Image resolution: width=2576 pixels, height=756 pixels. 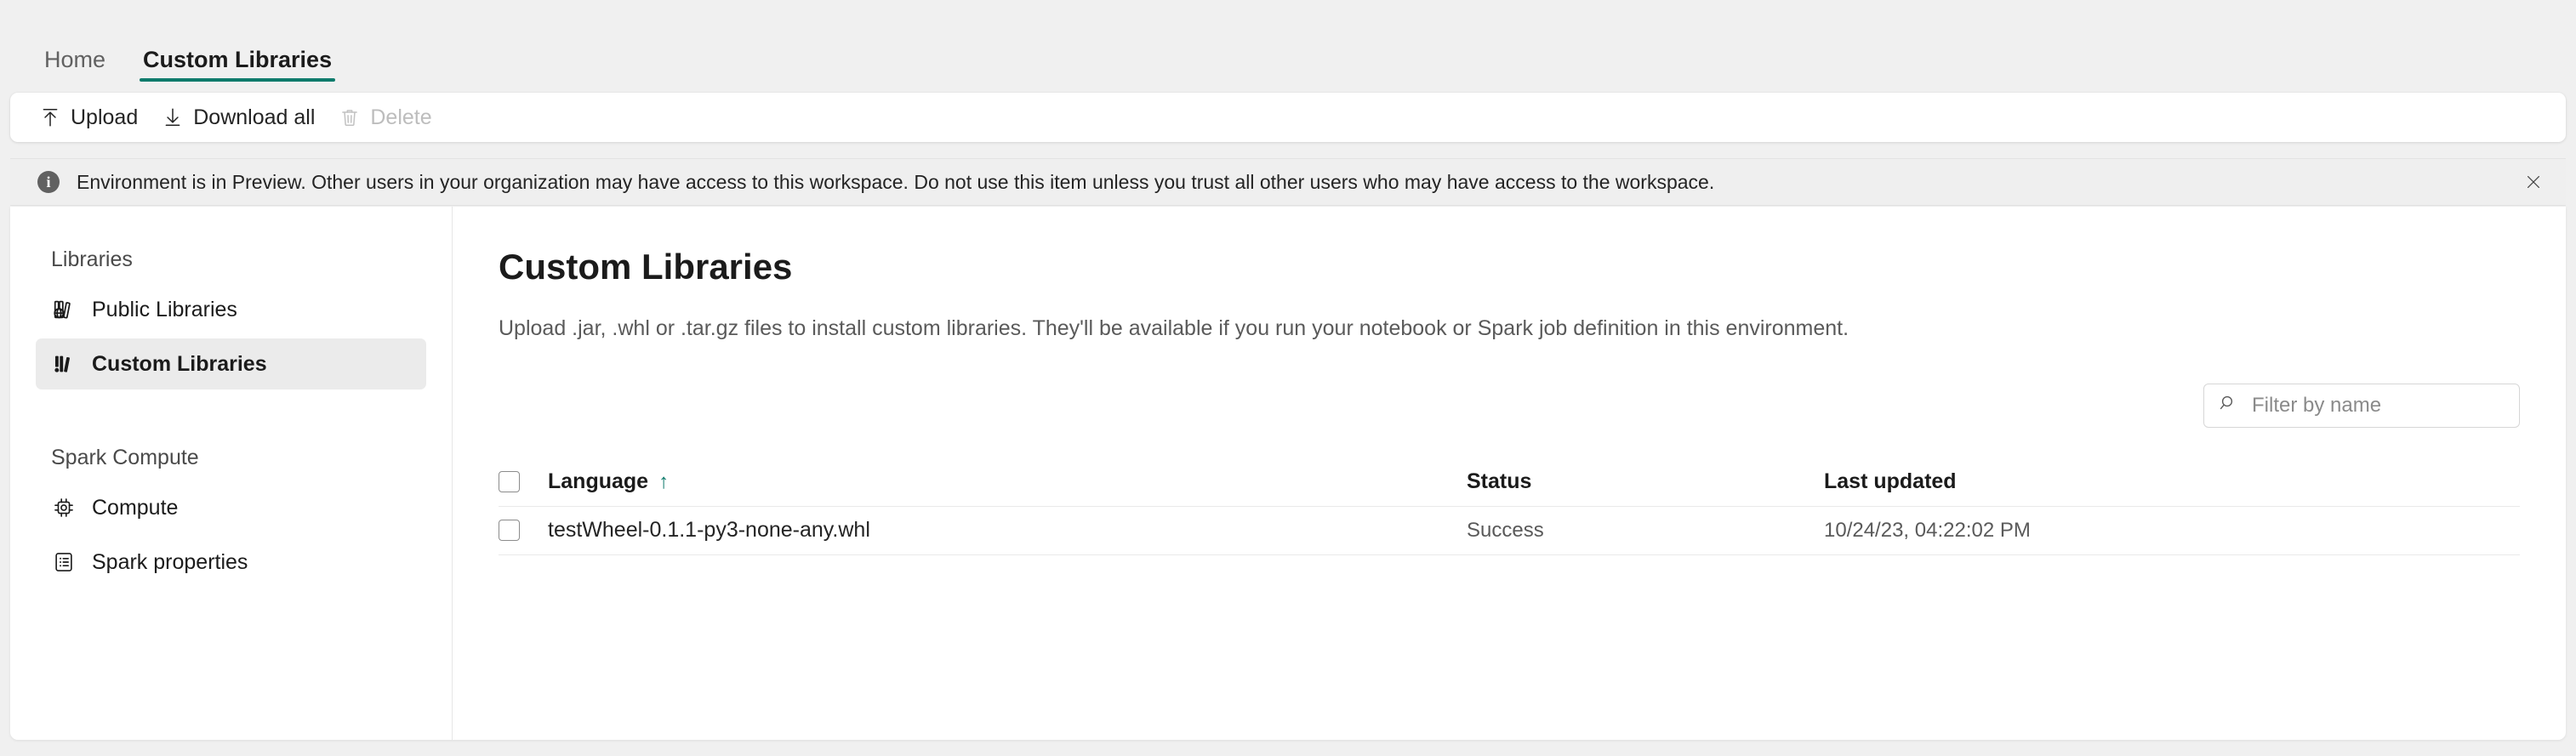 I want to click on sidebar-item-spark-properties: Spark properties, so click(x=231, y=562).